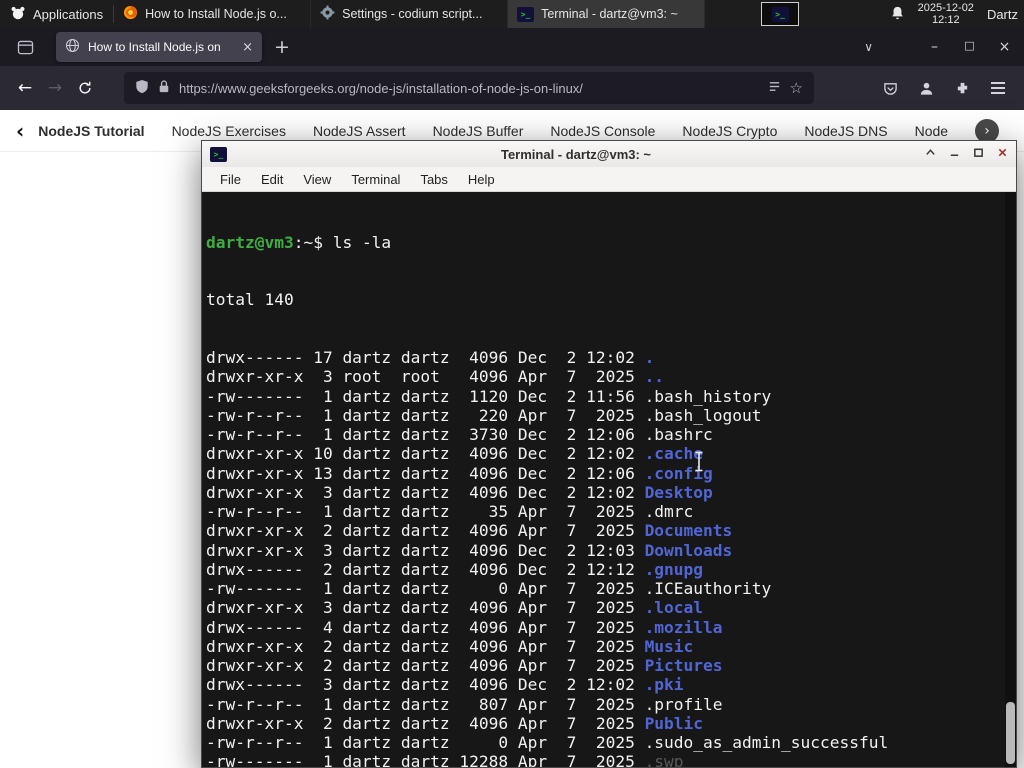 The width and height of the screenshot is (1024, 768). What do you see at coordinates (1002, 154) in the screenshot?
I see `close-button` at bounding box center [1002, 154].